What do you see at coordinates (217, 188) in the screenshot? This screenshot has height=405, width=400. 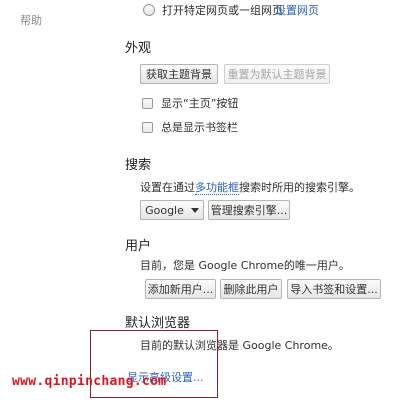 I see `omnibox-link: 多功能框` at bounding box center [217, 188].